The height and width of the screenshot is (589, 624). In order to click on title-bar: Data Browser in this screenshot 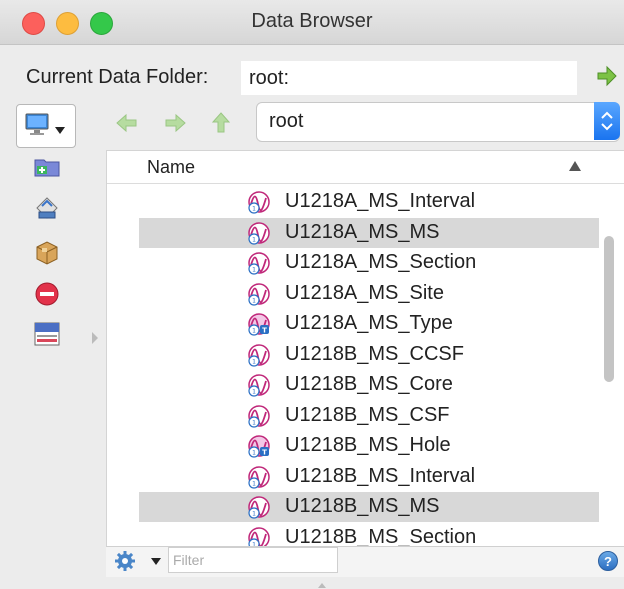, I will do `click(312, 22)`.